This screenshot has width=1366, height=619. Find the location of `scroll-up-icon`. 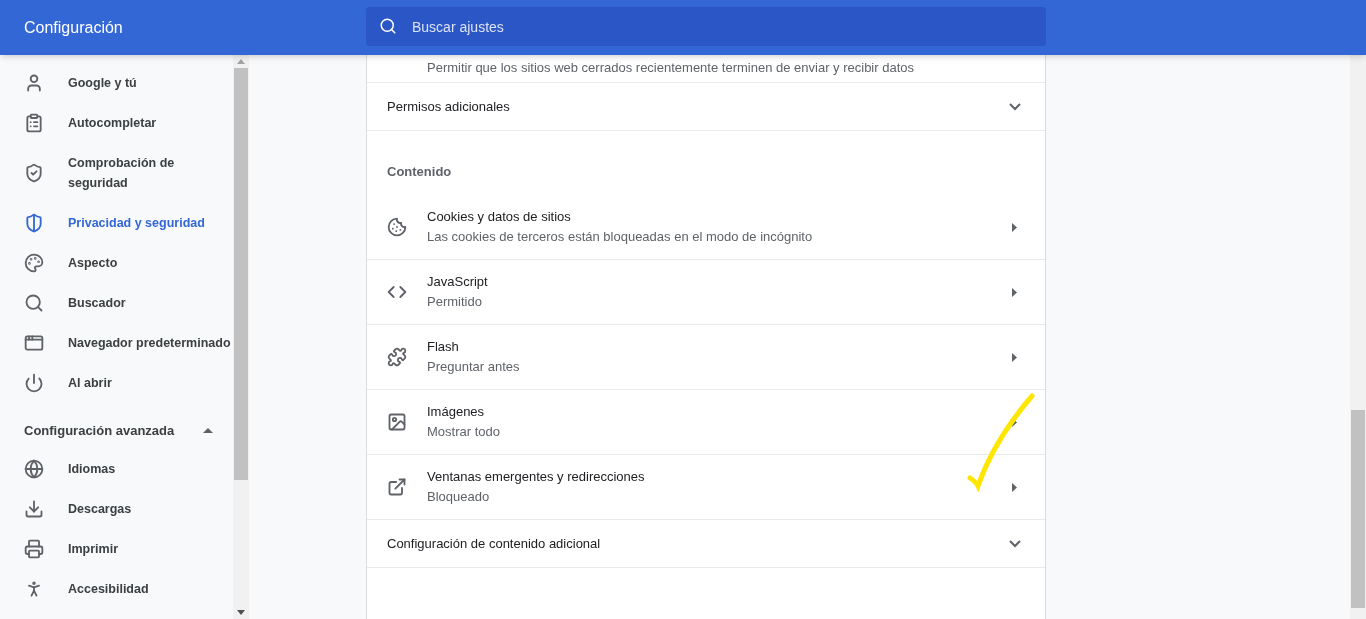

scroll-up-icon is located at coordinates (241, 61).